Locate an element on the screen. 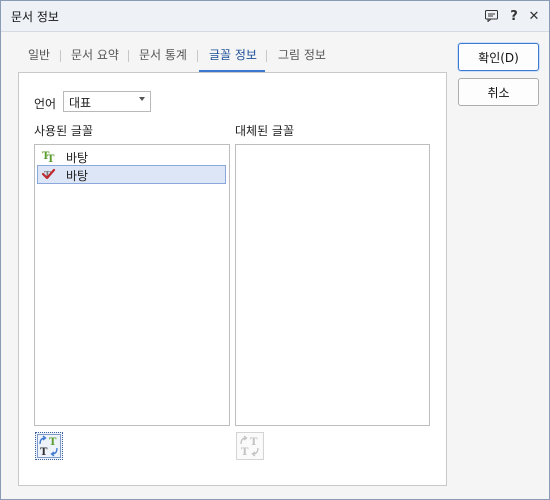 Image resolution: width=550 pixels, height=500 pixels. ok-button: 확인(D) is located at coordinates (498, 57).